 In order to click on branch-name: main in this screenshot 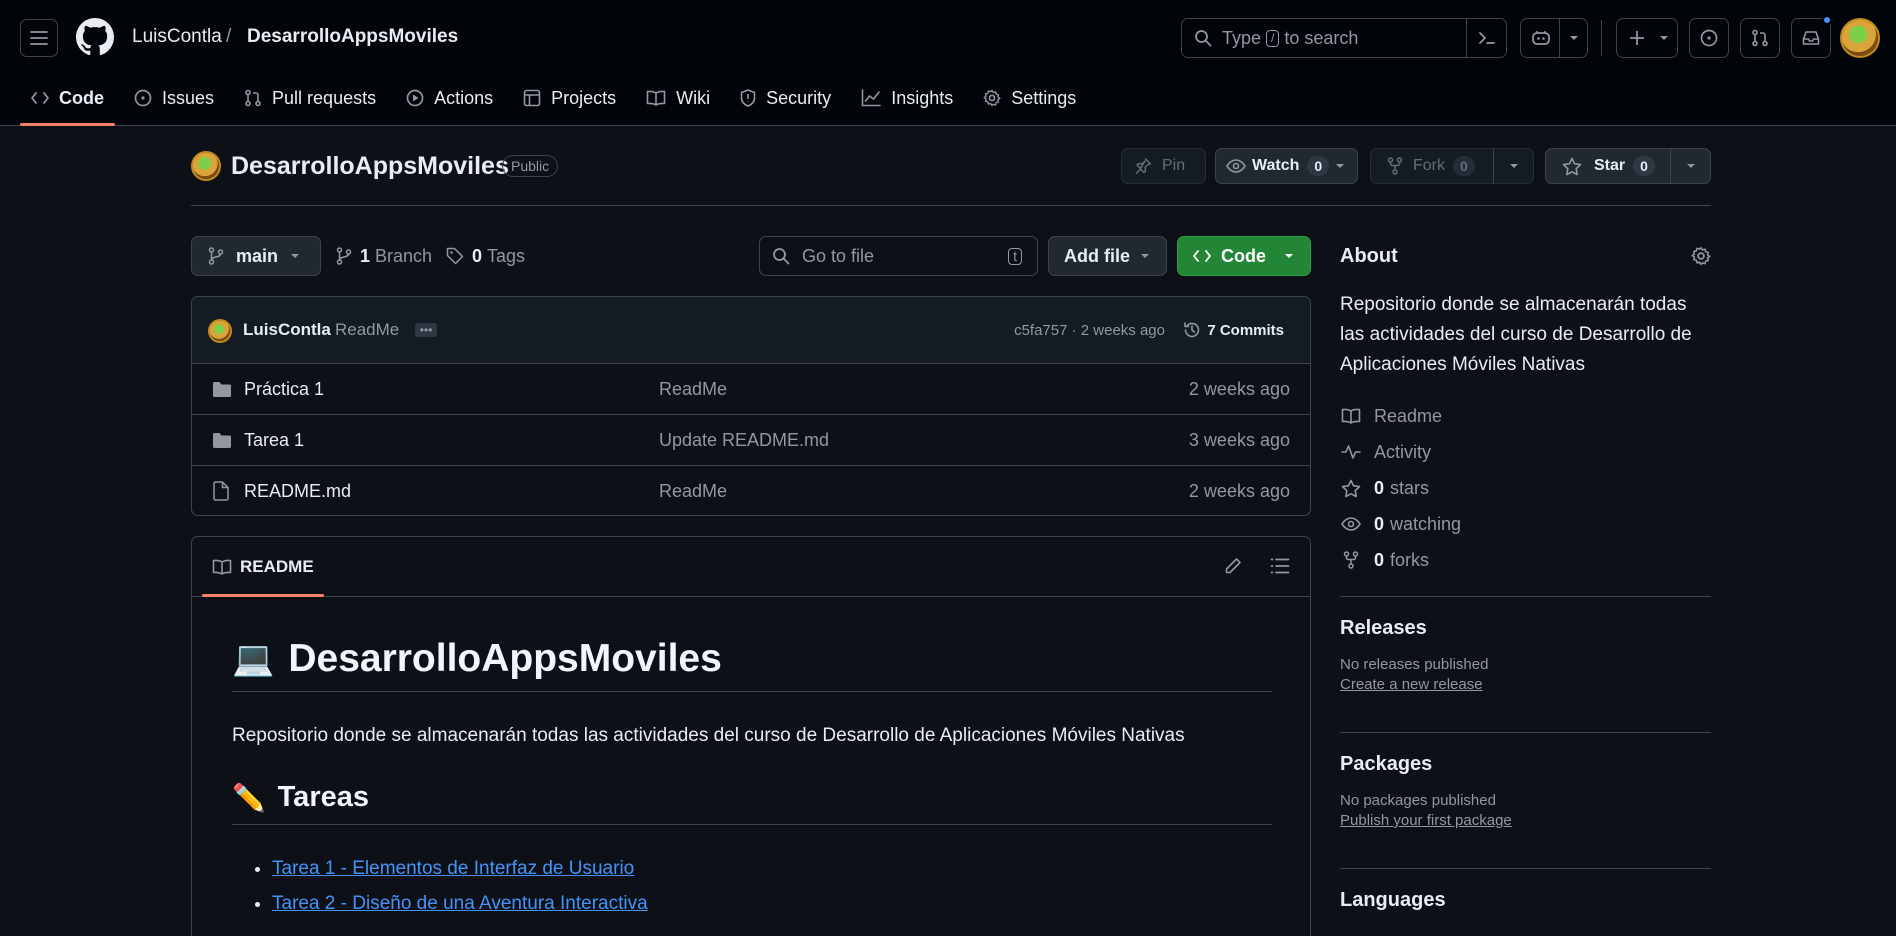, I will do `click(257, 255)`.